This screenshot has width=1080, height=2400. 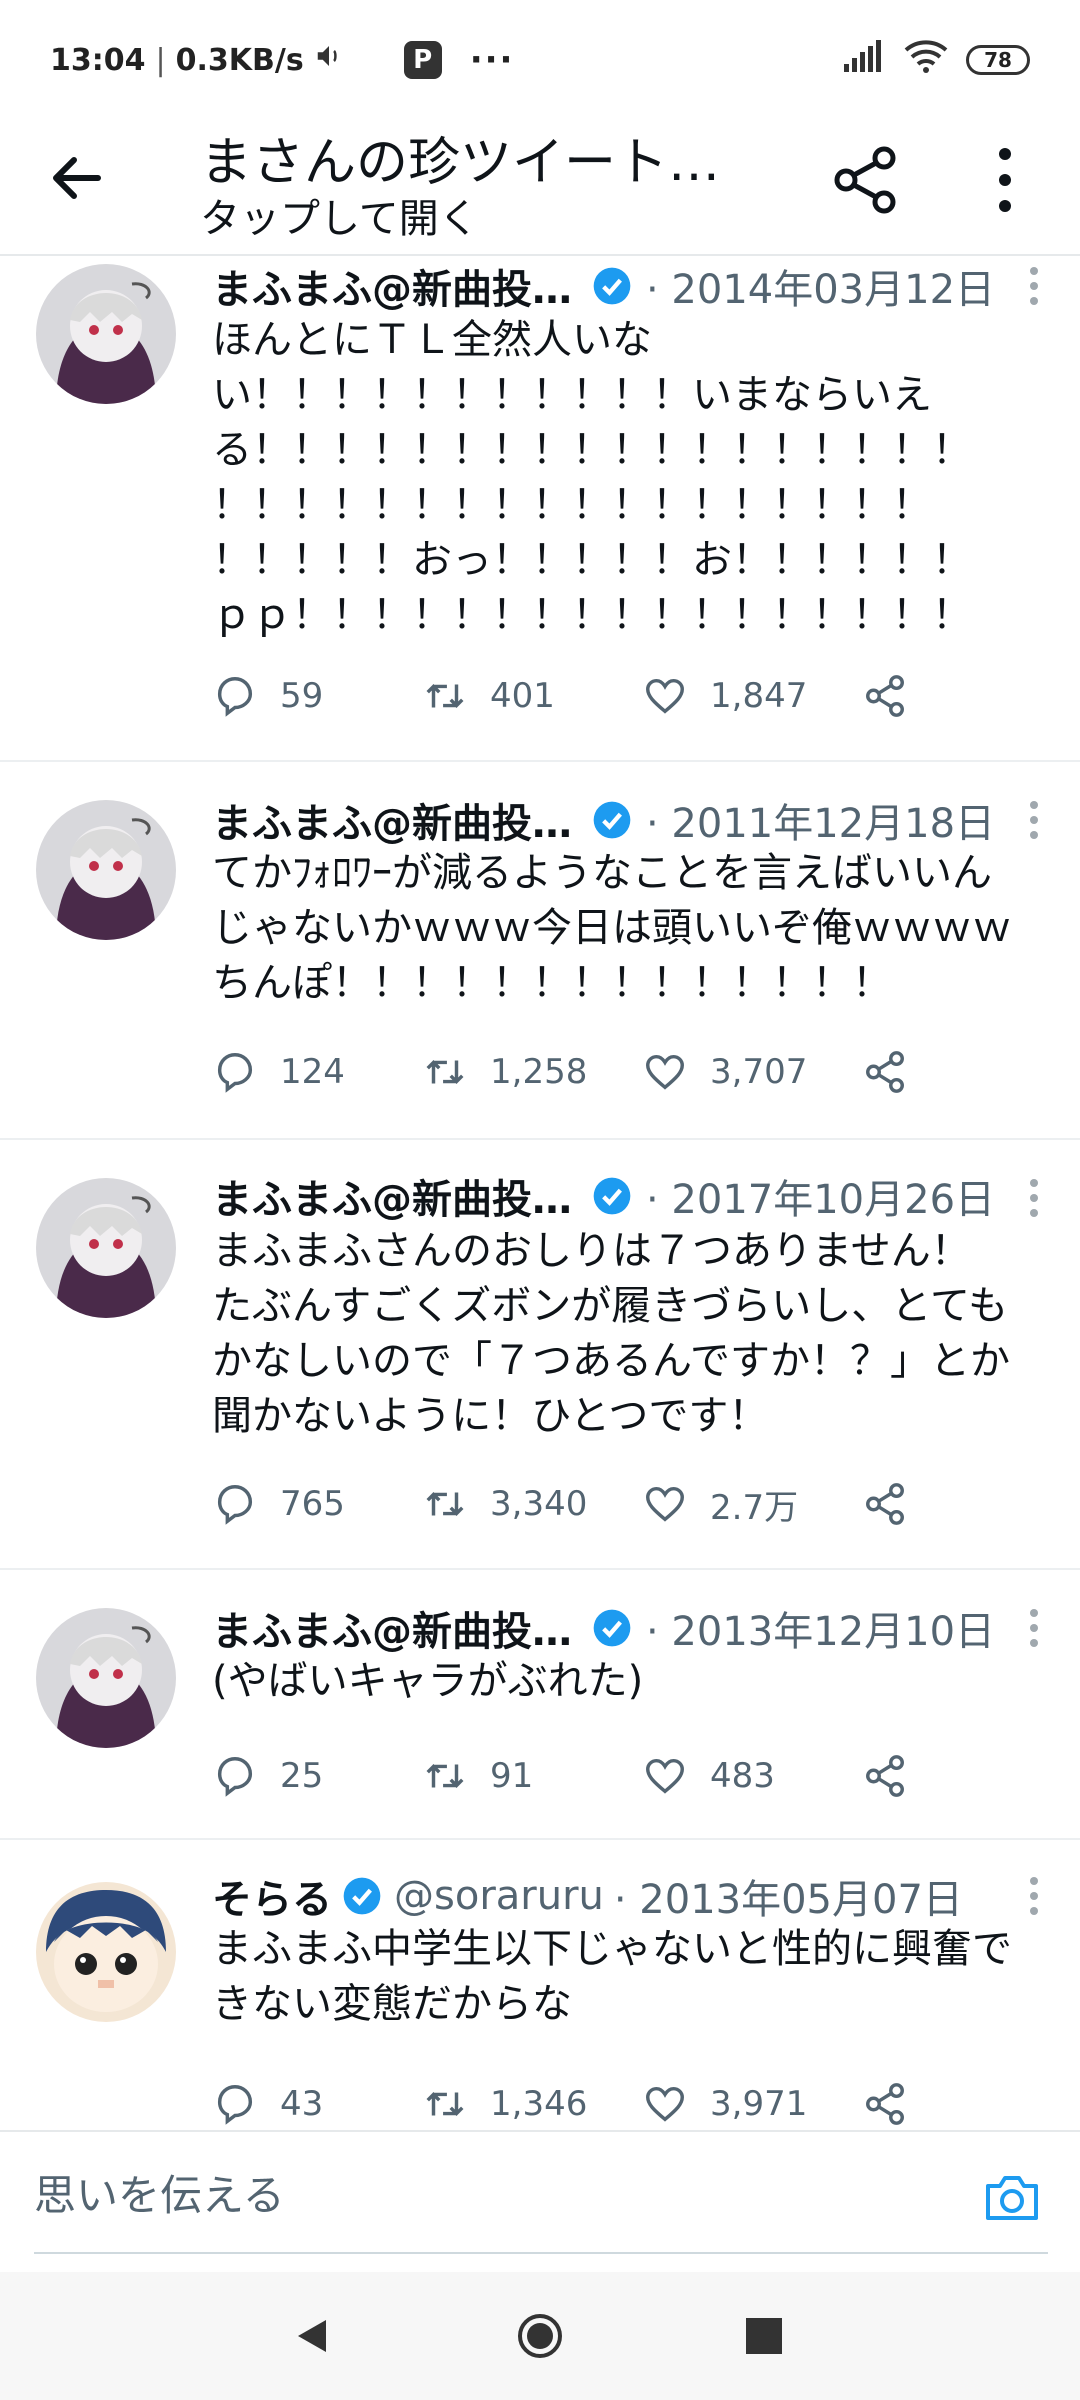 I want to click on tweet-actions: 59 401 1,847, so click(x=572, y=696).